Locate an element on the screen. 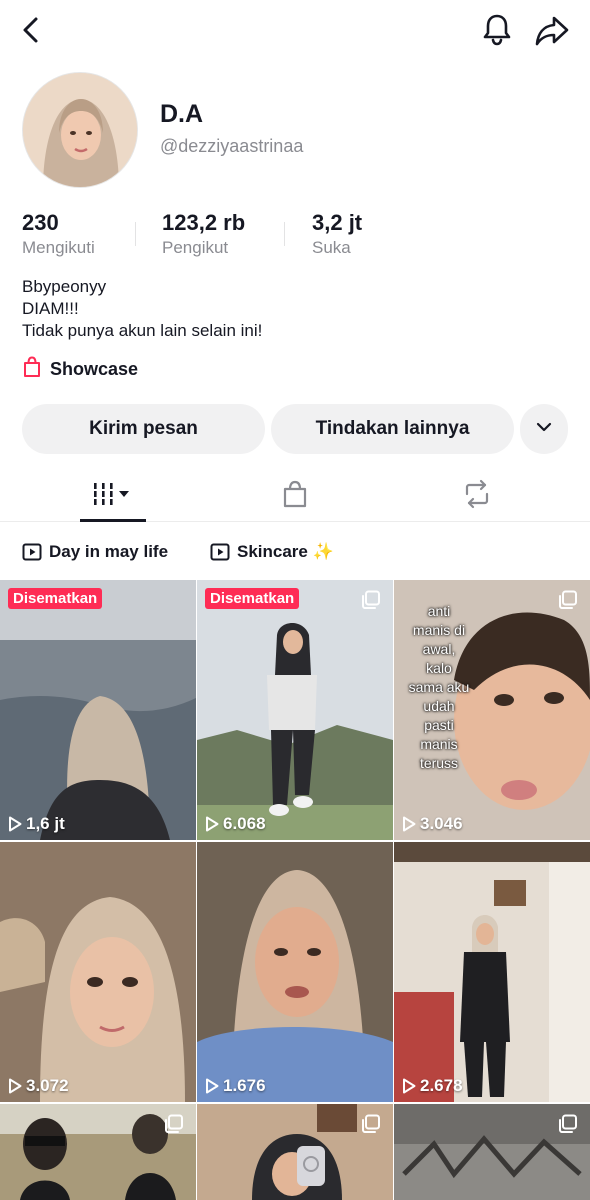 The height and width of the screenshot is (1200, 590). tab-reposts is located at coordinates (477, 496).